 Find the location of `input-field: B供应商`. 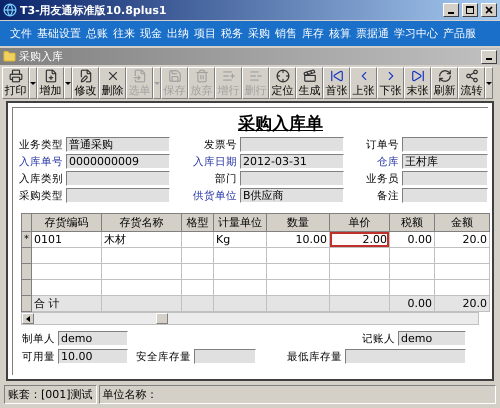

input-field: B供应商 is located at coordinates (292, 195).